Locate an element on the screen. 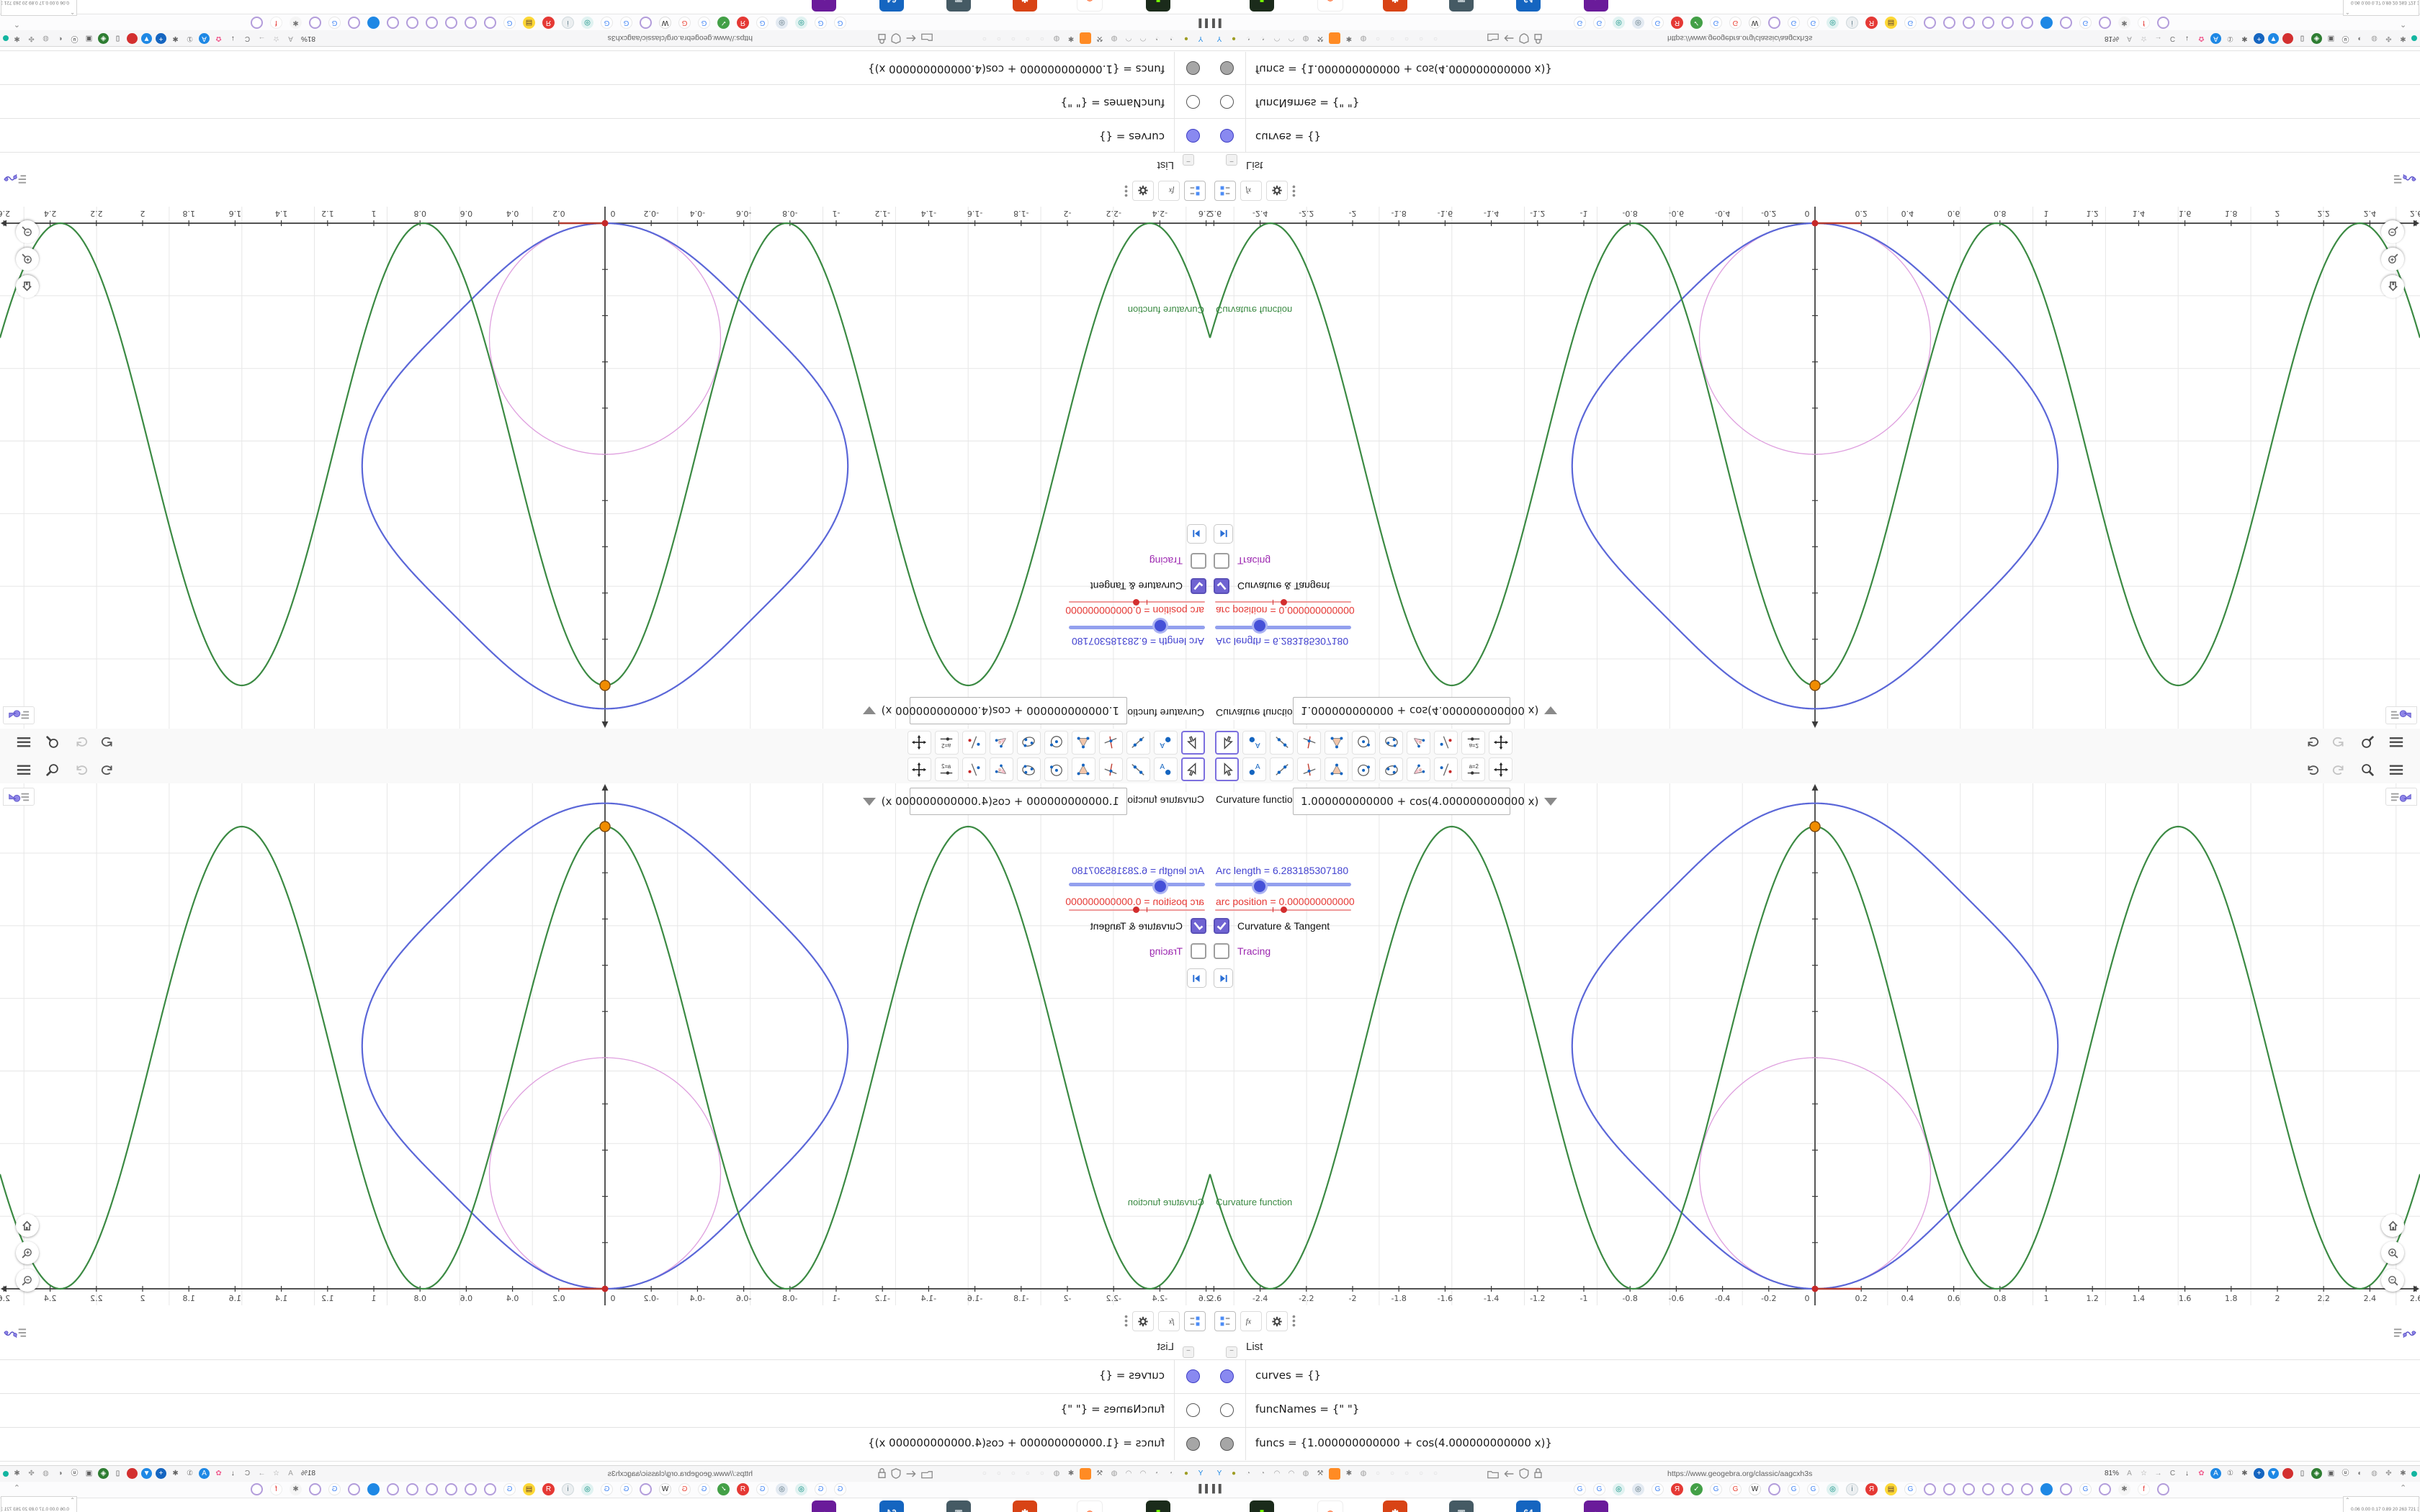 This screenshot has height=1512, width=2420. pin-icon: Y is located at coordinates (1219, 38).